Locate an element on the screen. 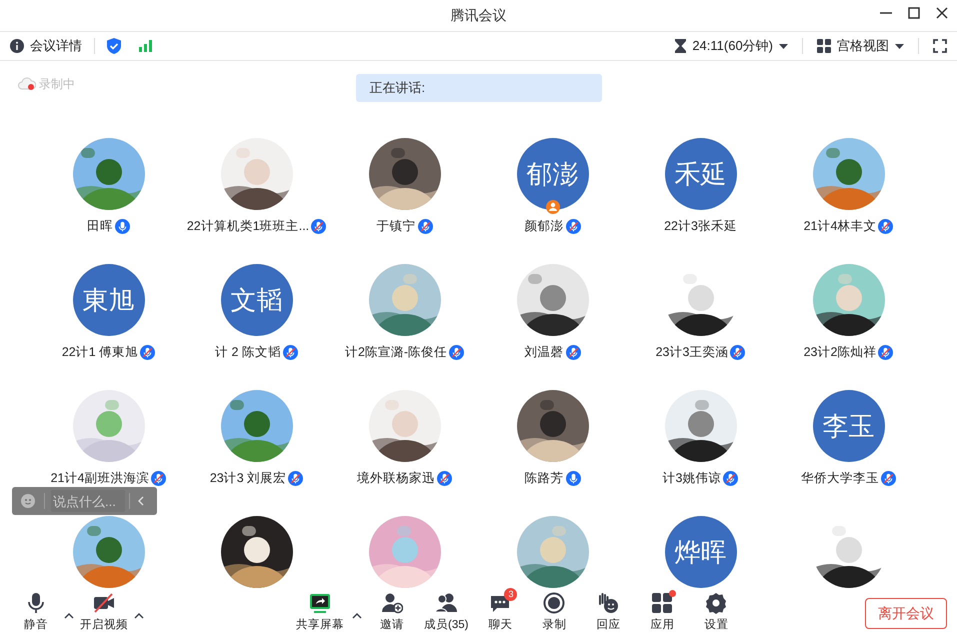  avatar: 郁澎 is located at coordinates (552, 174).